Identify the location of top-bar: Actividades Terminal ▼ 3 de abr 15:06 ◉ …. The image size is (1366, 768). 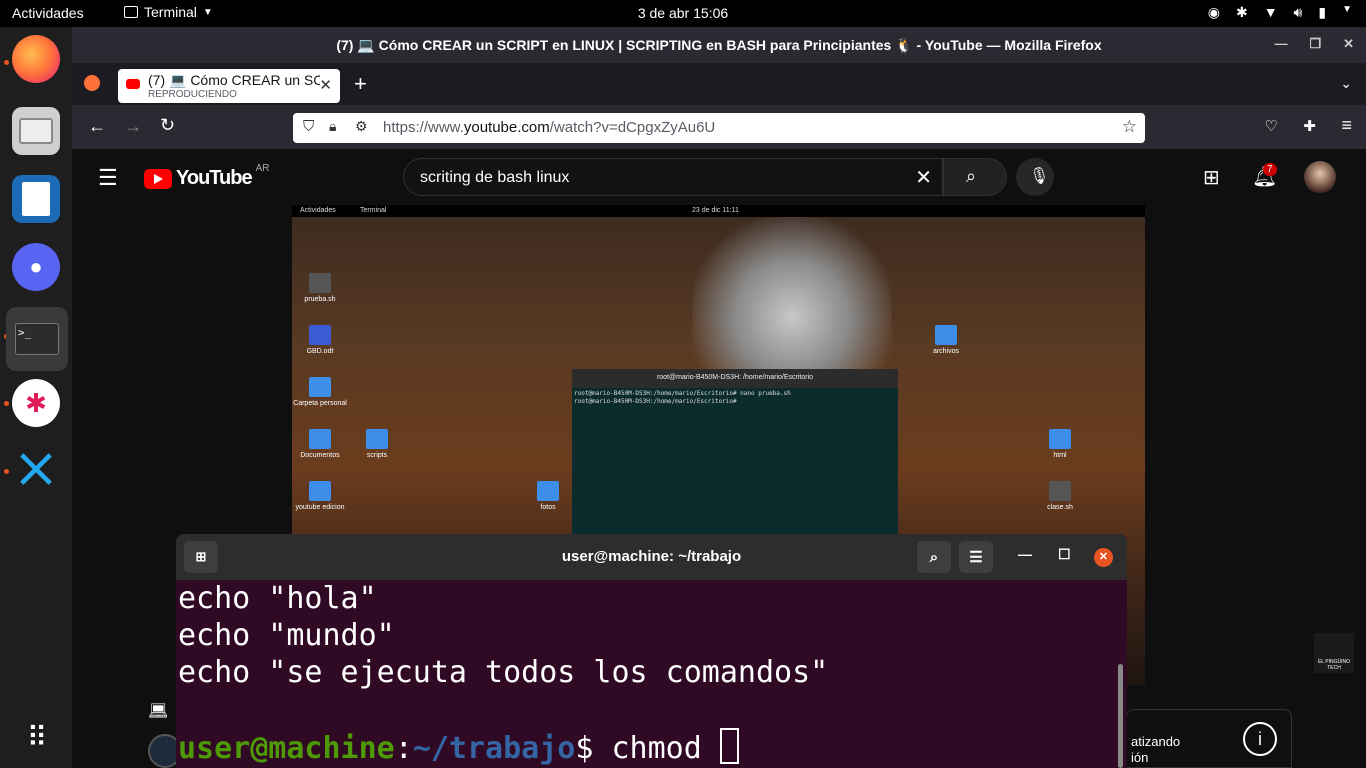
(683, 13).